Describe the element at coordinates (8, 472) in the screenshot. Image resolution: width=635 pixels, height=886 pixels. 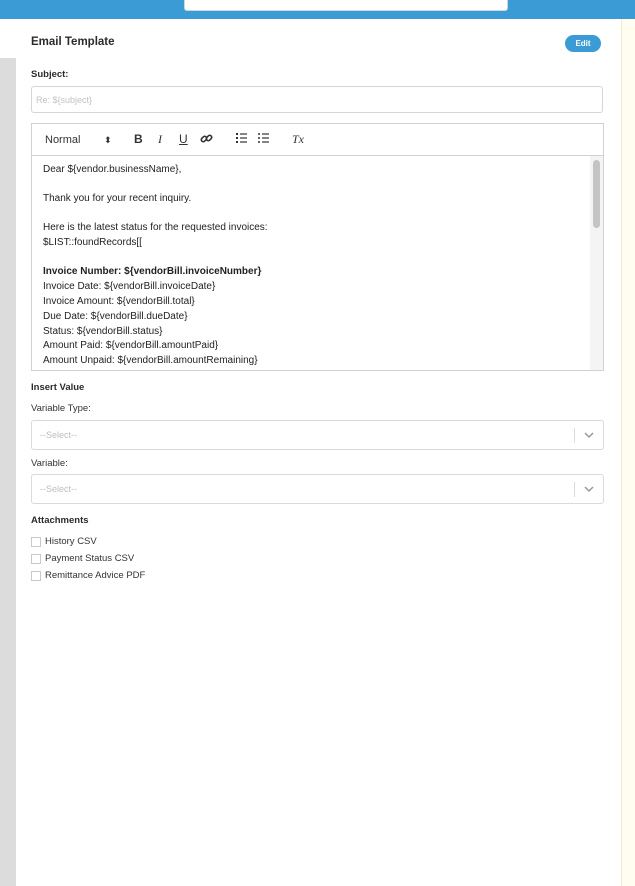
I see `left-gutter` at that location.